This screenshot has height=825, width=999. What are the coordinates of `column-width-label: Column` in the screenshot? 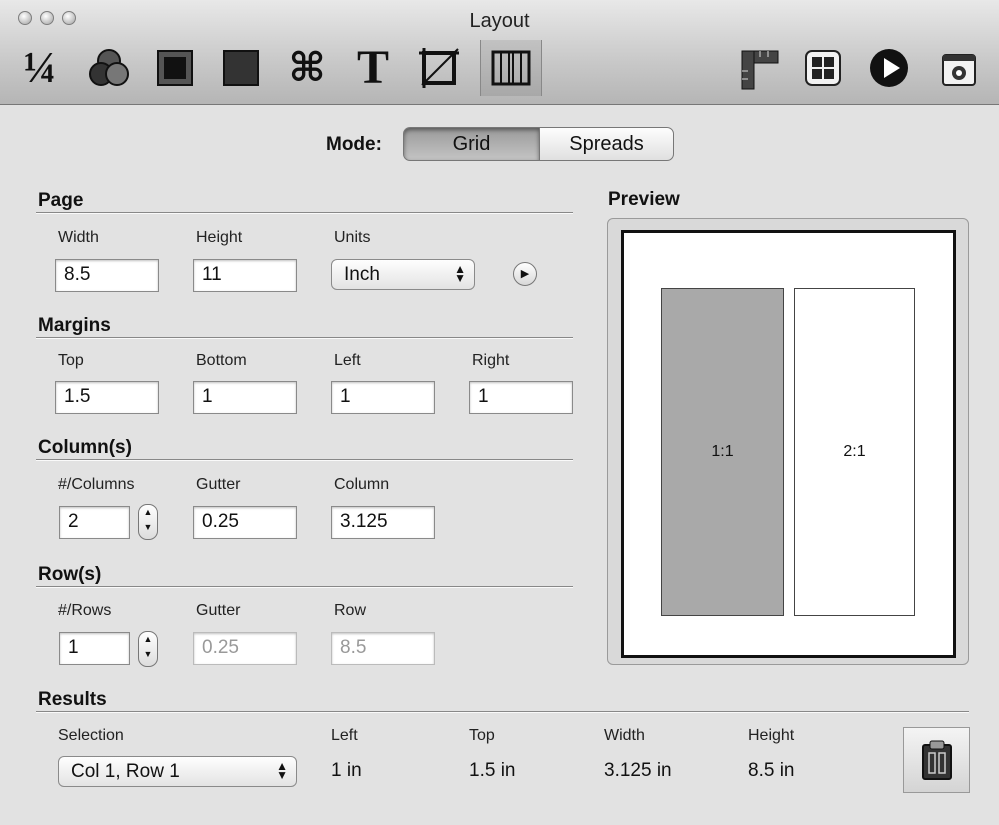 It's located at (362, 484).